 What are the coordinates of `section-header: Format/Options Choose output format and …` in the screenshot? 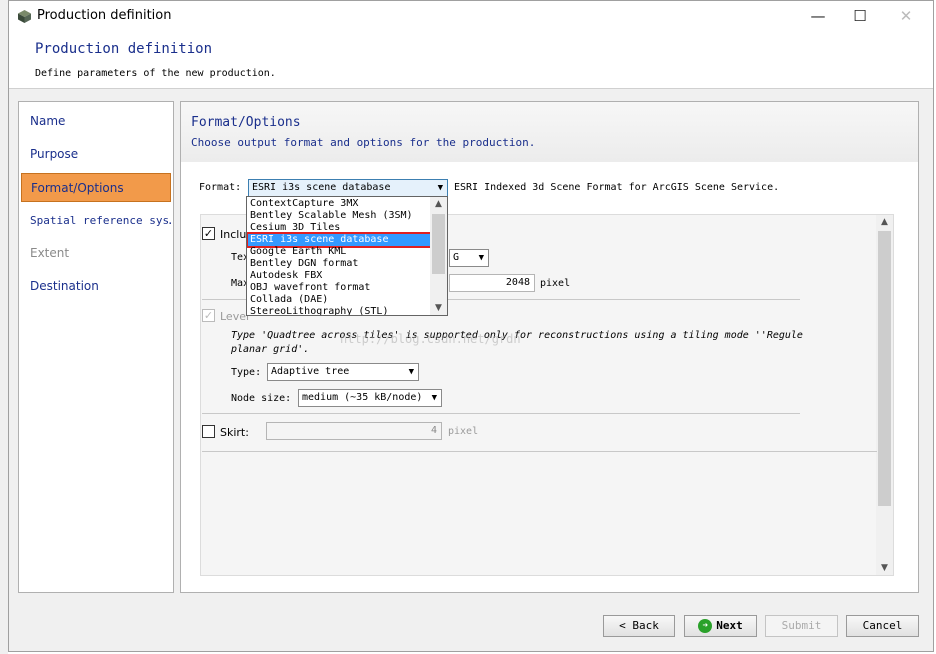 It's located at (549, 132).